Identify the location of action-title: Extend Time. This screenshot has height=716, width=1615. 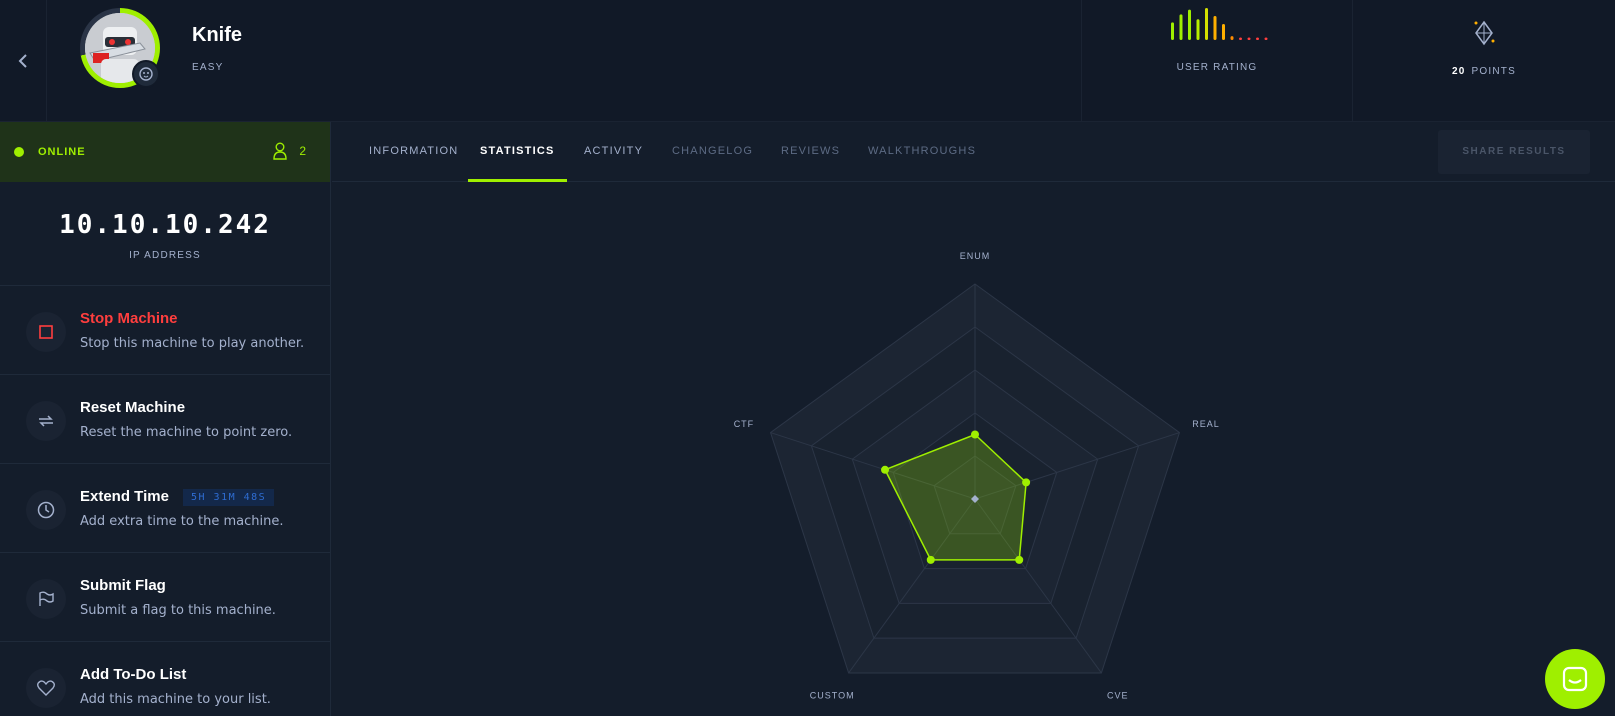
(124, 496).